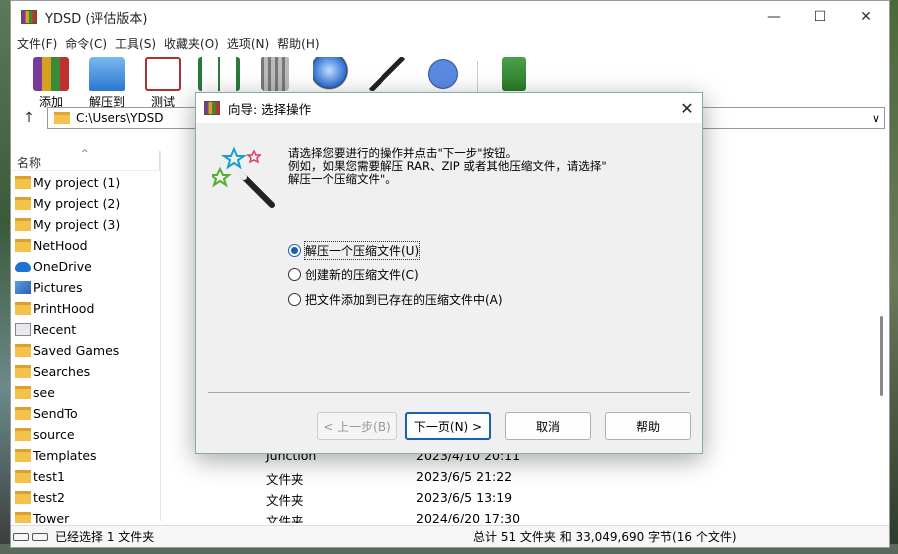 Image resolution: width=898 pixels, height=554 pixels. What do you see at coordinates (5, 277) in the screenshot?
I see `desktop-background-left` at bounding box center [5, 277].